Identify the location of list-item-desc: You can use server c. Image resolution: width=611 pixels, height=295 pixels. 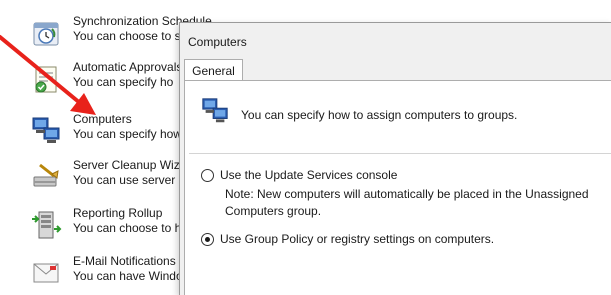
(129, 180).